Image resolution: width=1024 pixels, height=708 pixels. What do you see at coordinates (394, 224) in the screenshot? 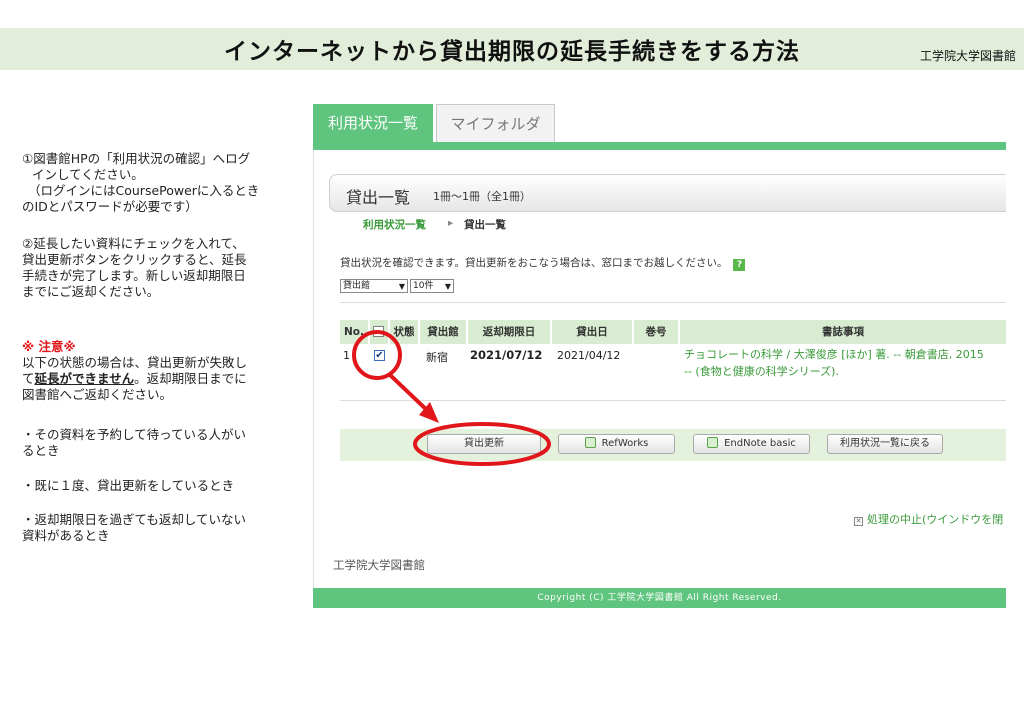
I see `breadcrumb-usage-list: 利用状況一覧` at bounding box center [394, 224].